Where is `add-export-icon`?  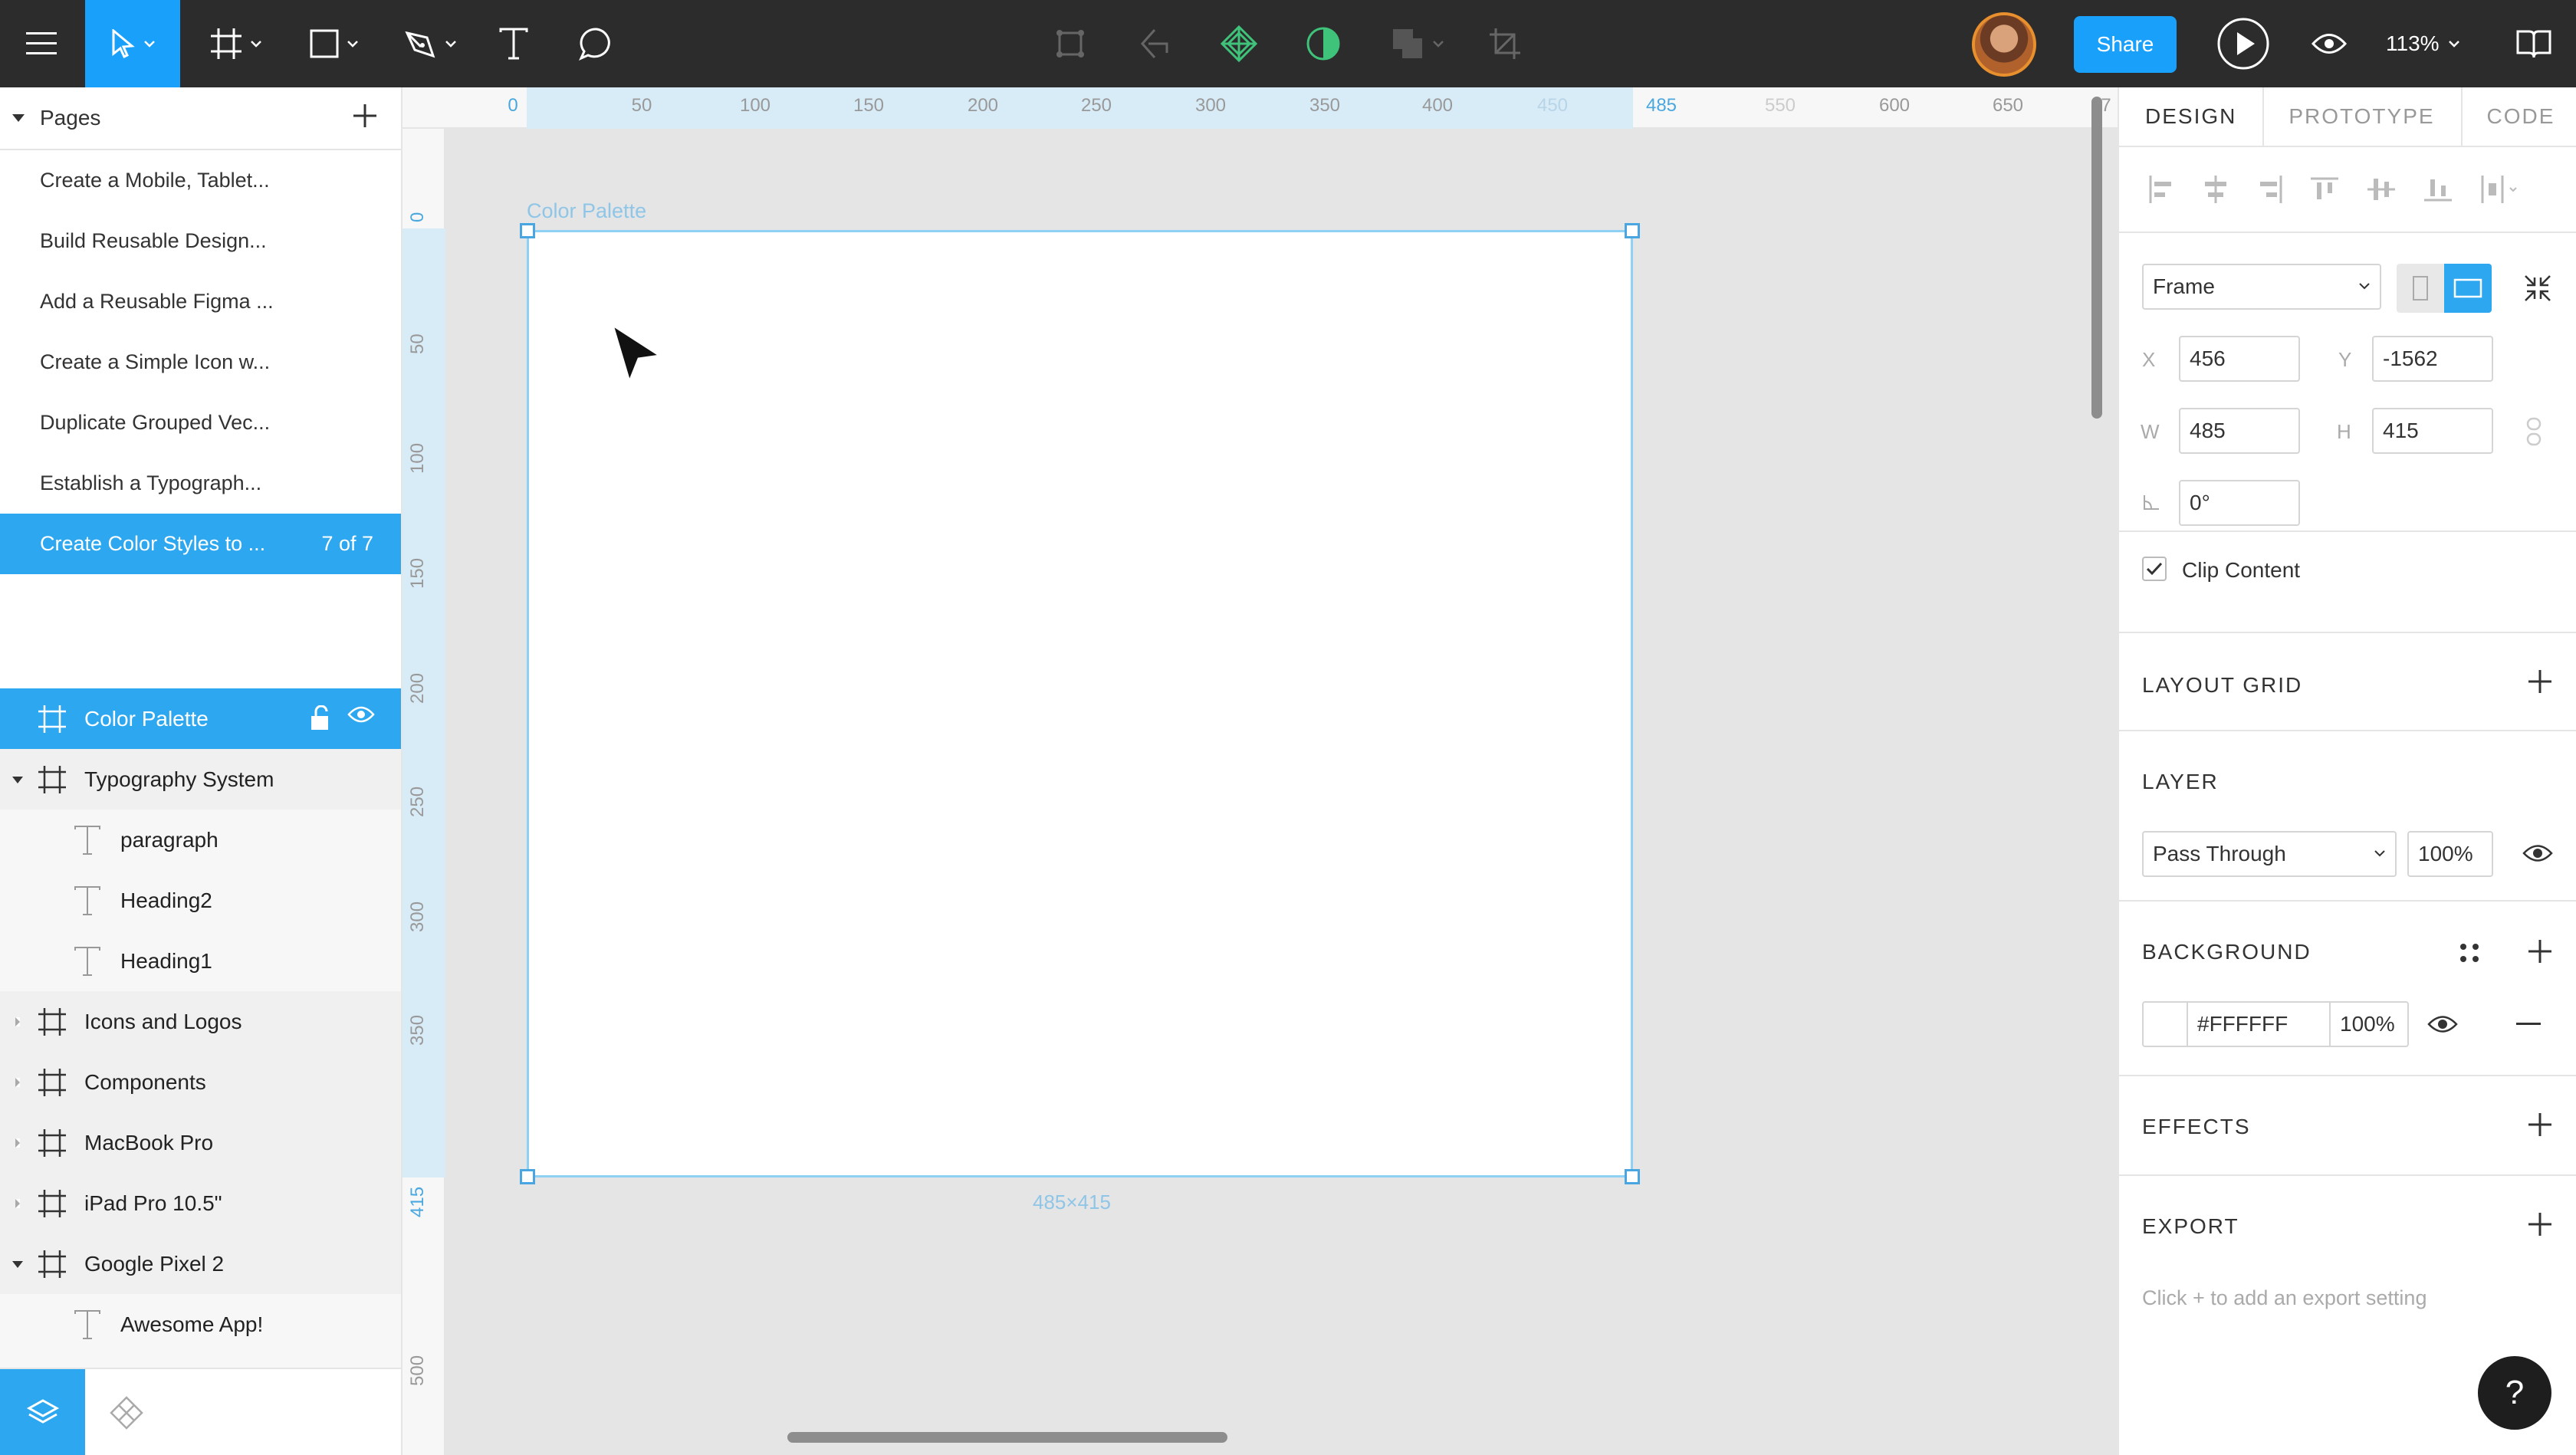
add-export-icon is located at coordinates (2540, 1224).